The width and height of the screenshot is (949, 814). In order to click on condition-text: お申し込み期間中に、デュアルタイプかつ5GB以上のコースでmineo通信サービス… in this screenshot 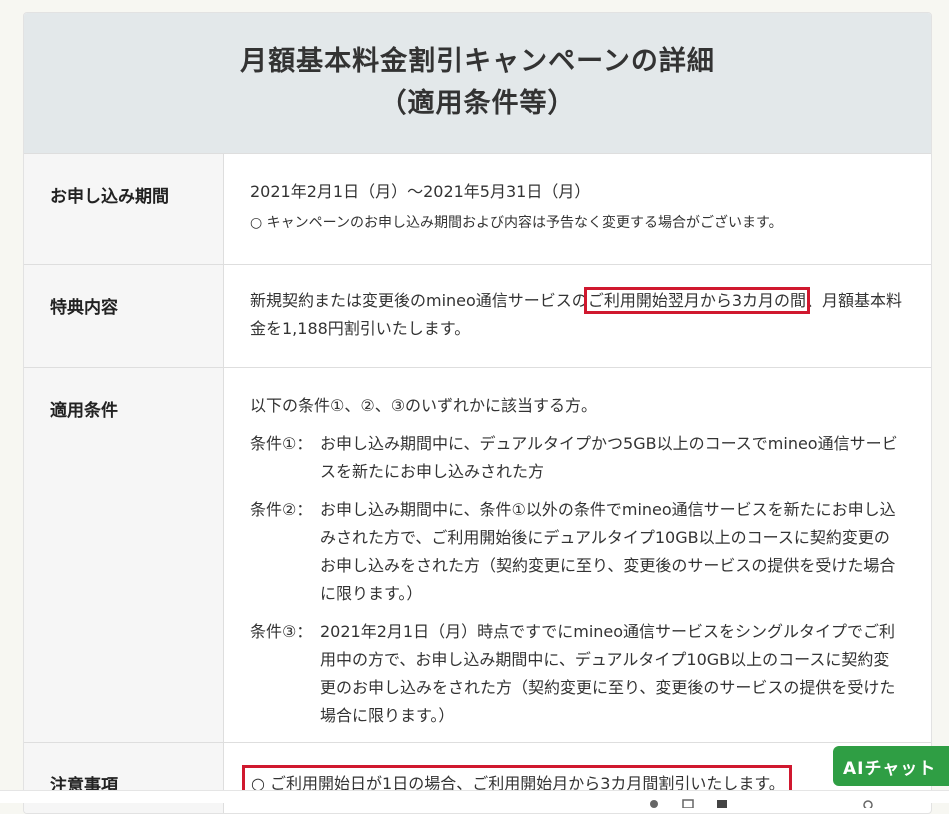, I will do `click(609, 457)`.